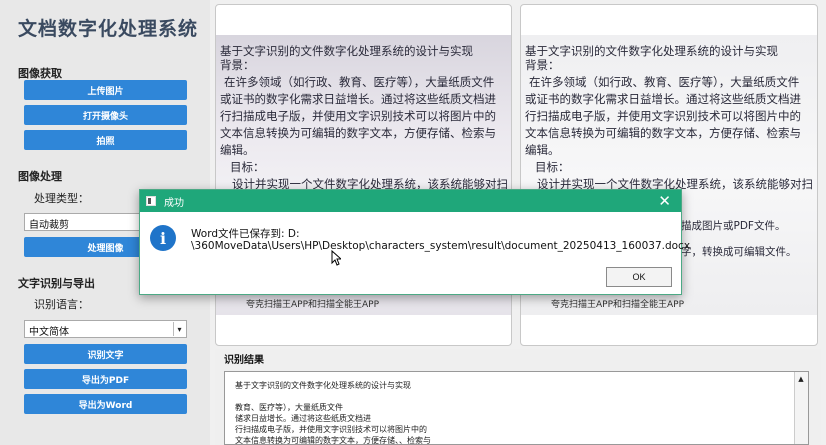 Image resolution: width=826 pixels, height=445 pixels. I want to click on export-word-button: 导出为Word, so click(105, 404).